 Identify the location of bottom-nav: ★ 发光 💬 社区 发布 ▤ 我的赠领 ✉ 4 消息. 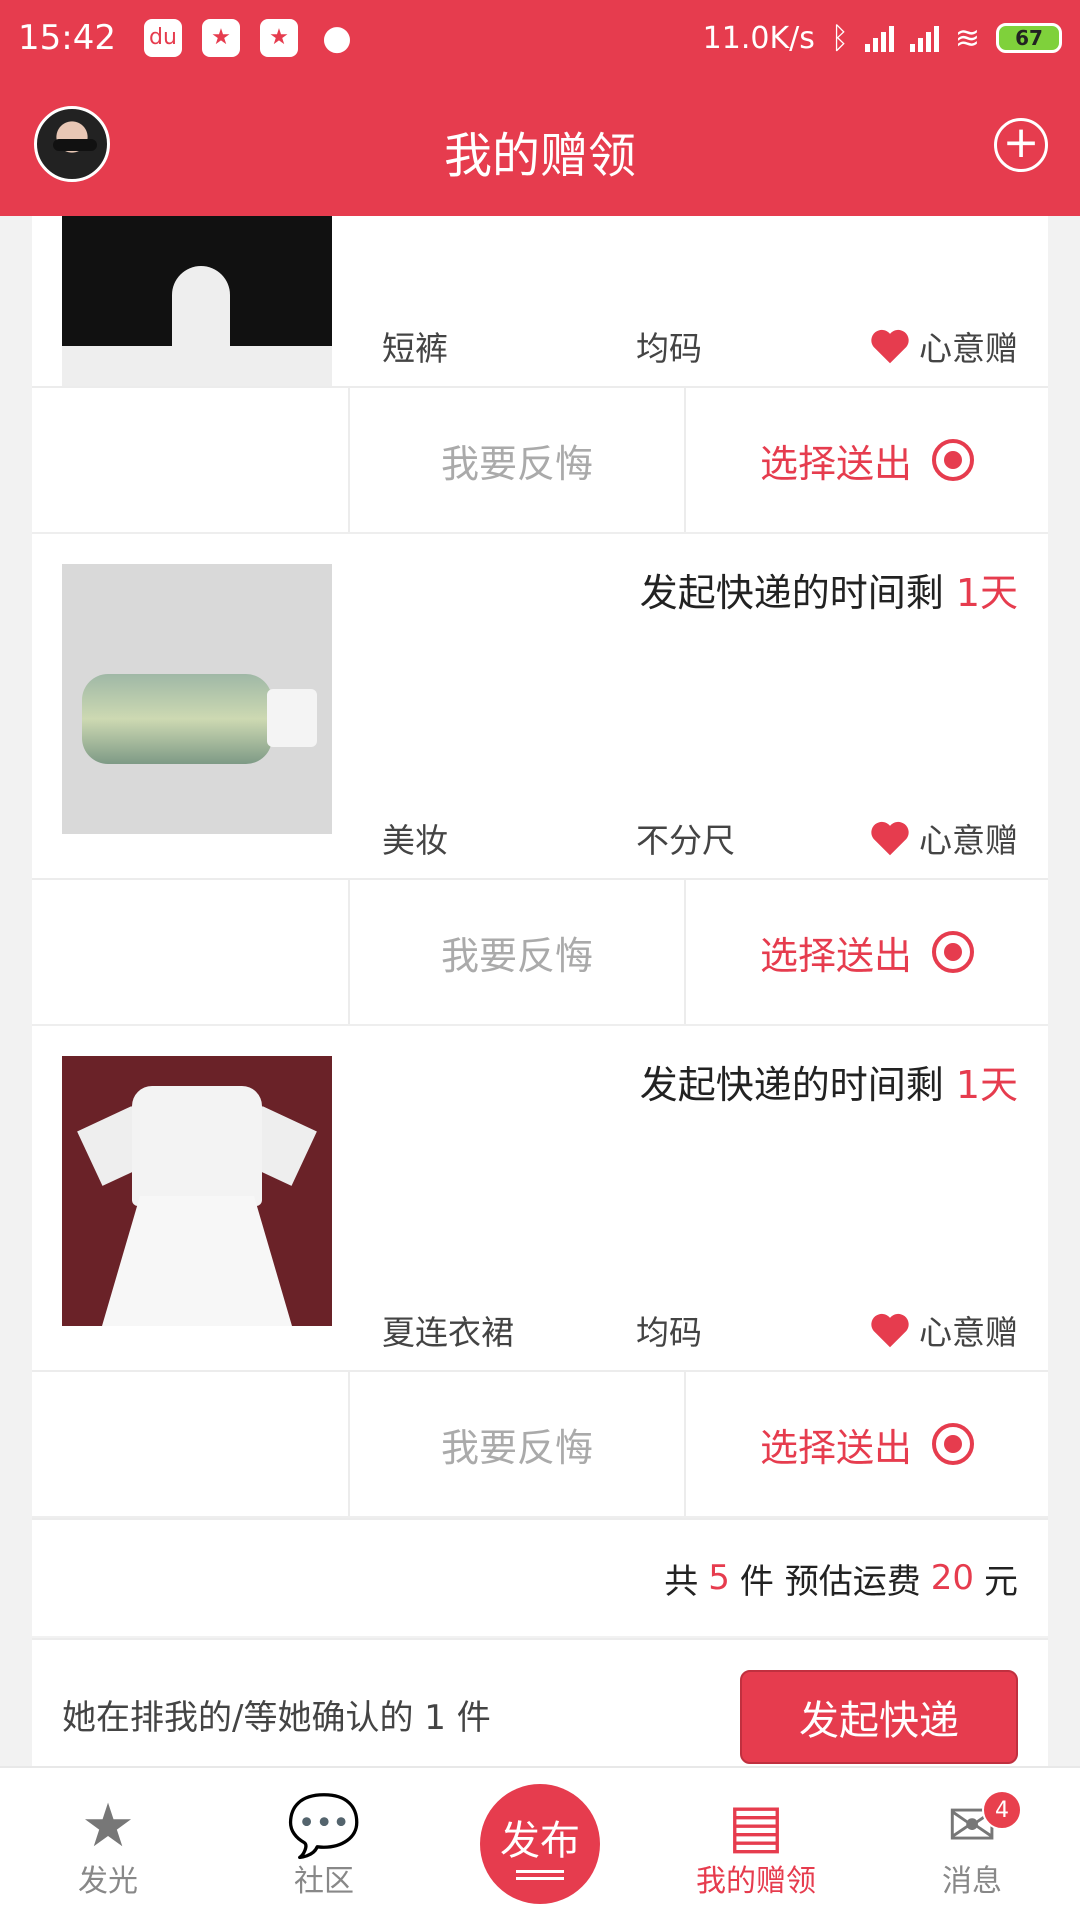
(540, 1843).